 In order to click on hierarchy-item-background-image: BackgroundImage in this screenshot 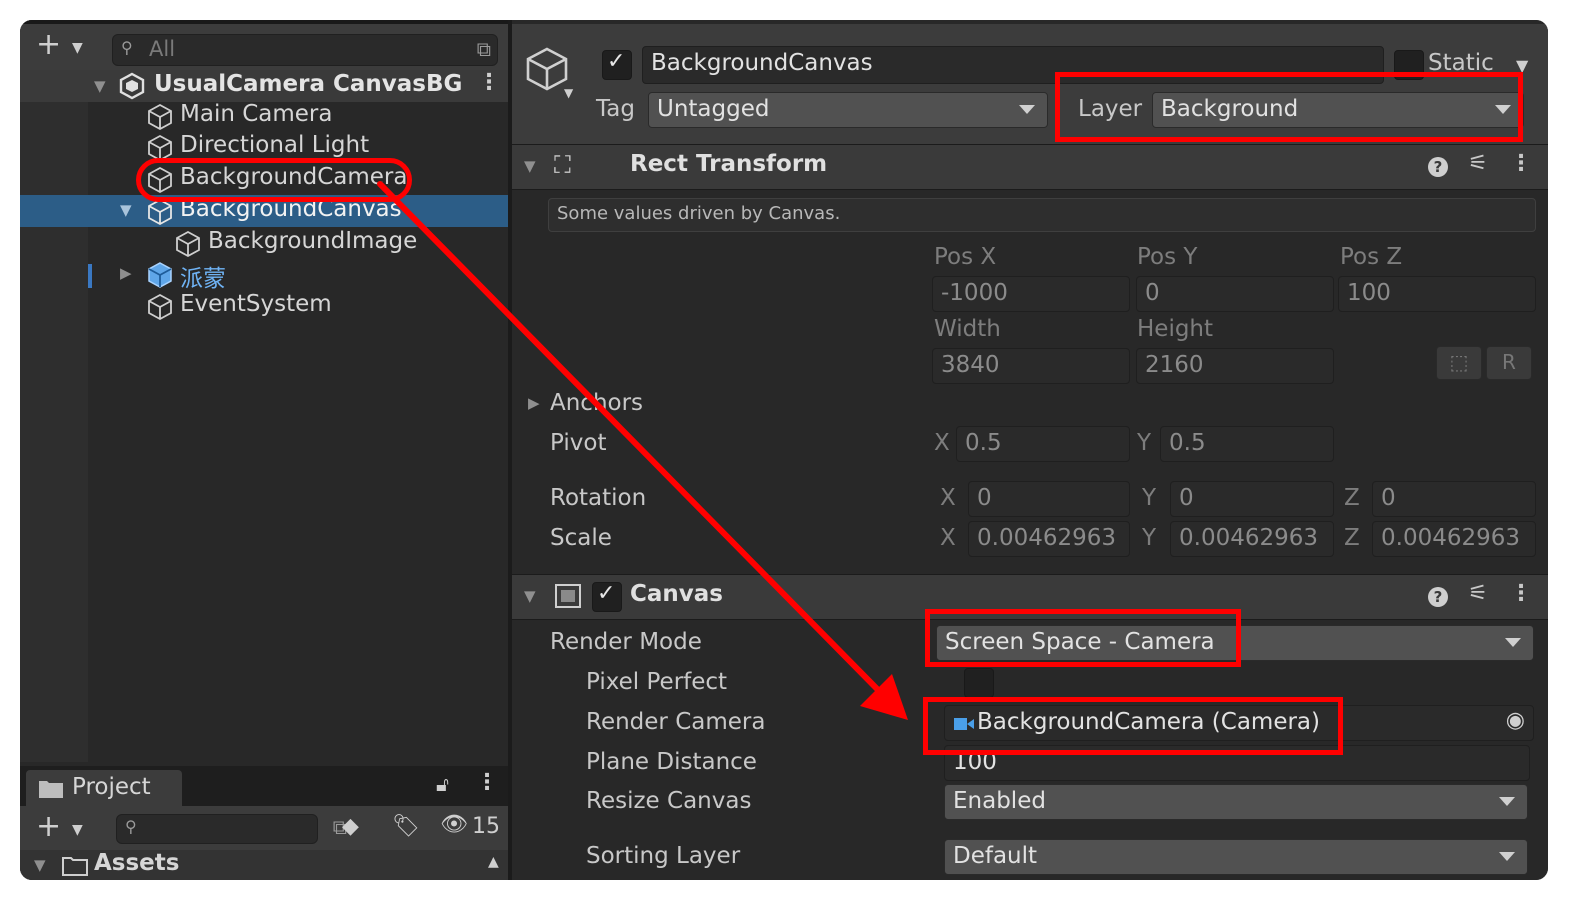, I will do `click(264, 243)`.